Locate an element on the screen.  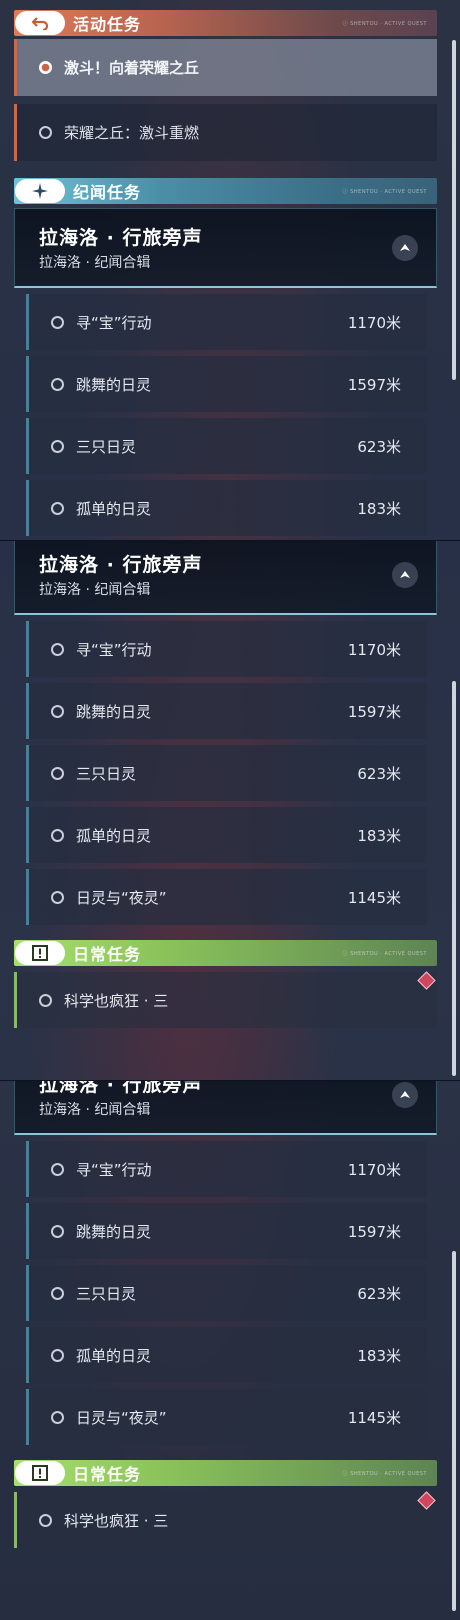
section-title-activity: 活动任务 is located at coordinates (107, 24).